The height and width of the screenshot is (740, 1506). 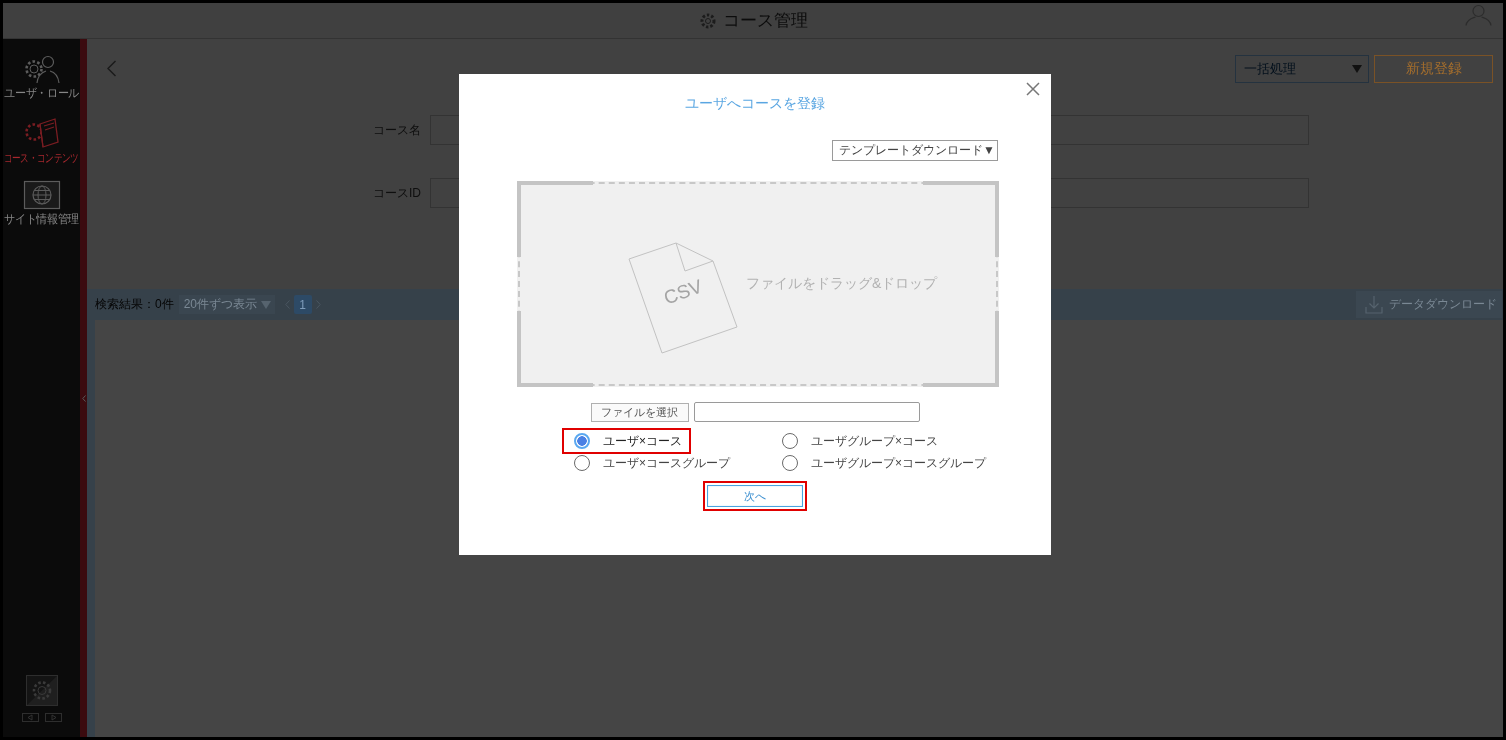 I want to click on triangle-right-icon, so click(x=53, y=717).